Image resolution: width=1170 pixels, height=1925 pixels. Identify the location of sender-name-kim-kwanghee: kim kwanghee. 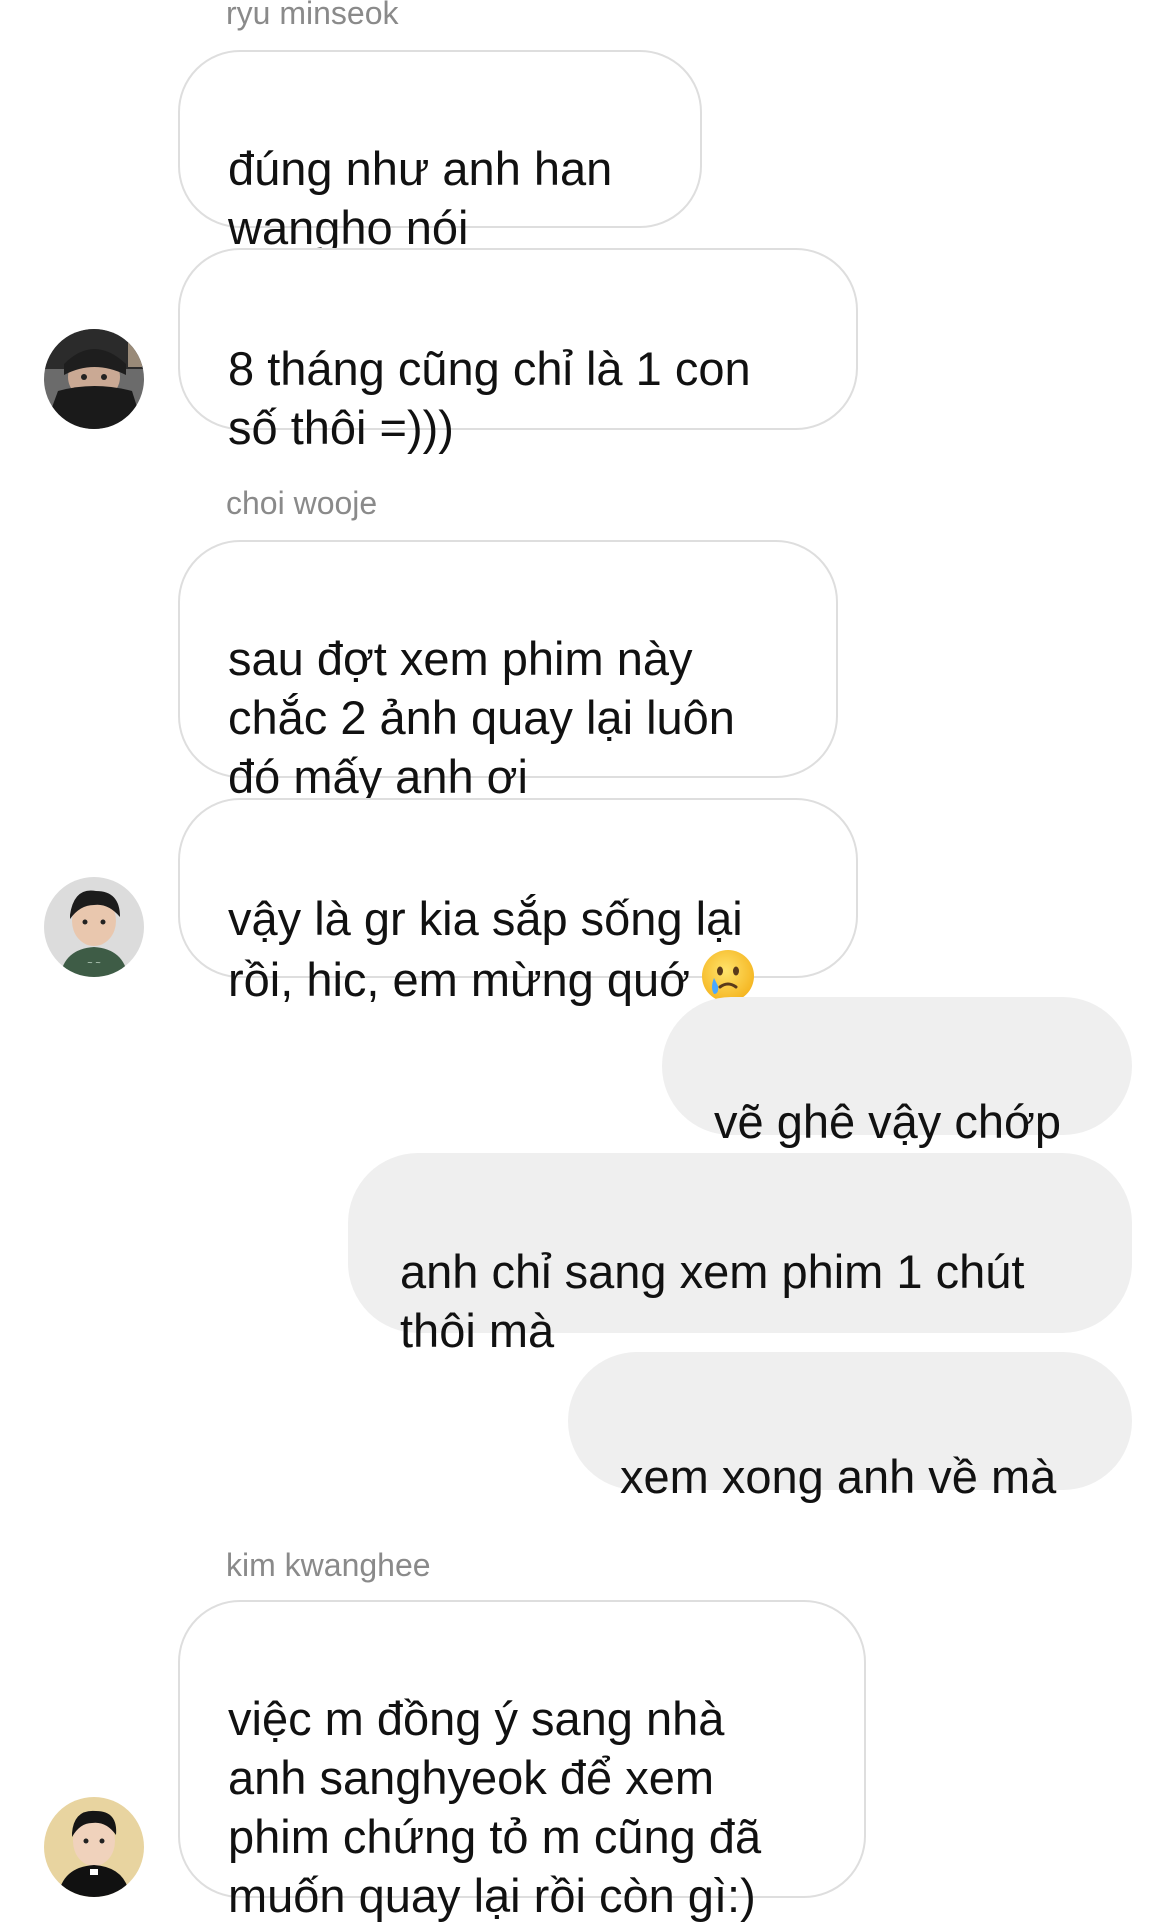
(328, 1565).